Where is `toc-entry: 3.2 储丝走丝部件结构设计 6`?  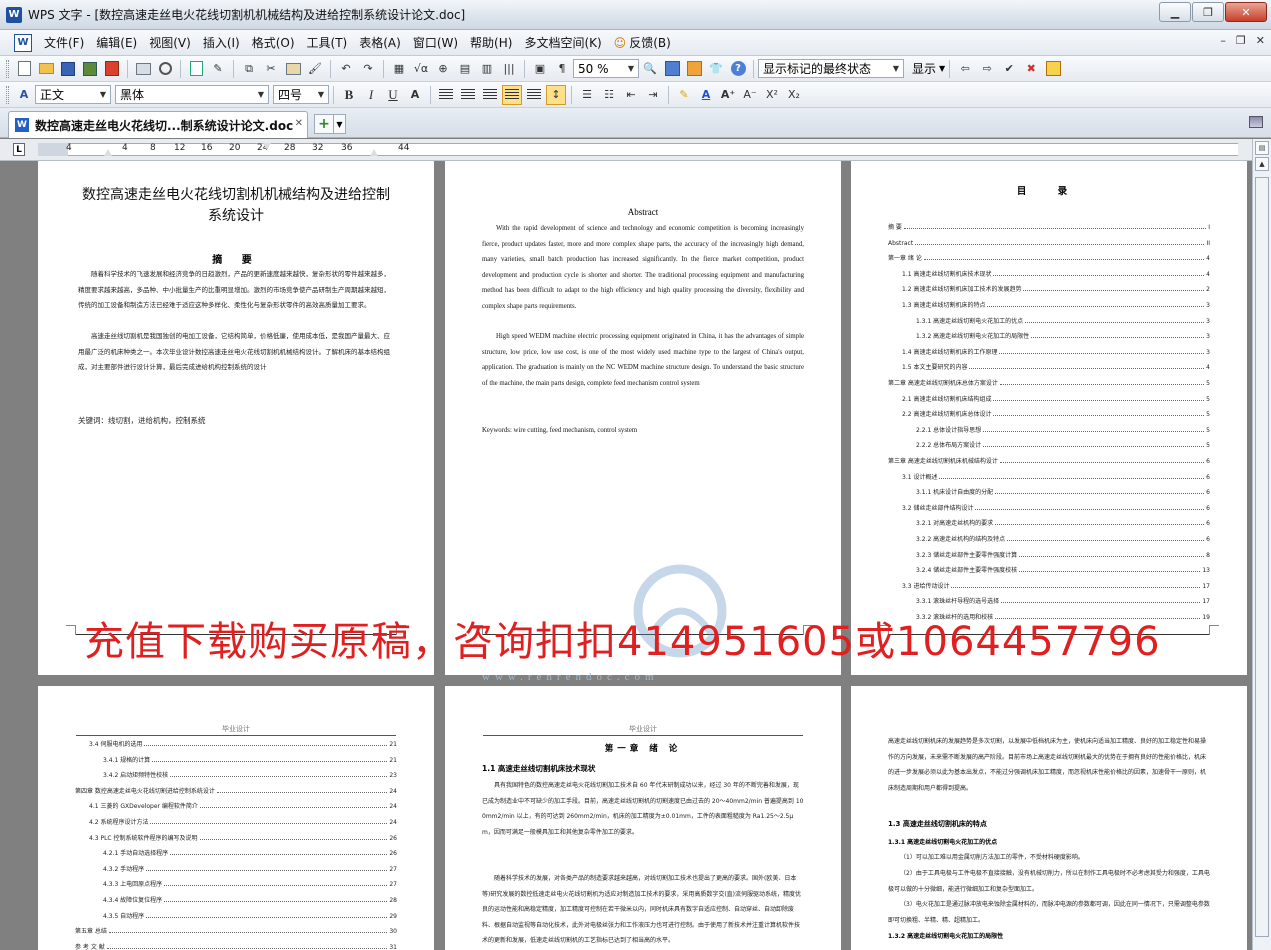 toc-entry: 3.2 储丝走丝部件结构设计 6 is located at coordinates (1056, 507).